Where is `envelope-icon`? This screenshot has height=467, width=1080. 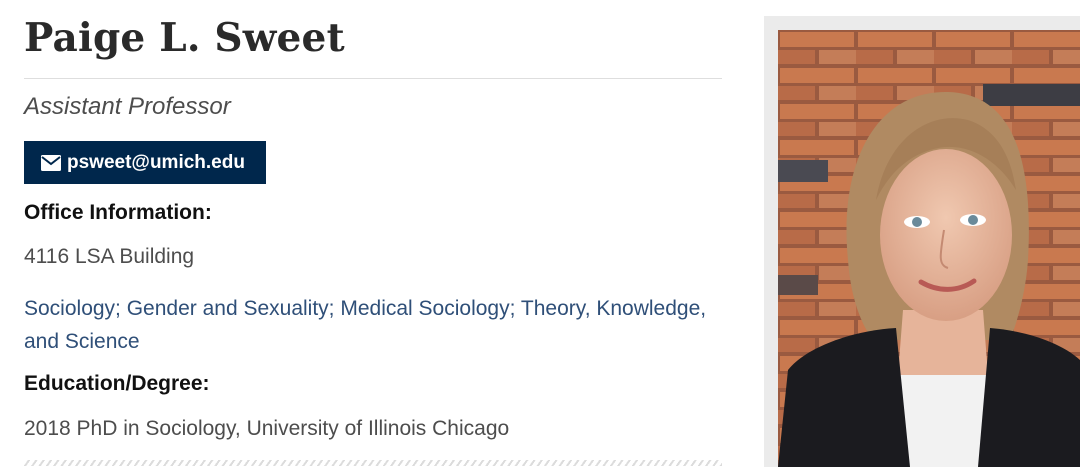
envelope-icon is located at coordinates (54, 162).